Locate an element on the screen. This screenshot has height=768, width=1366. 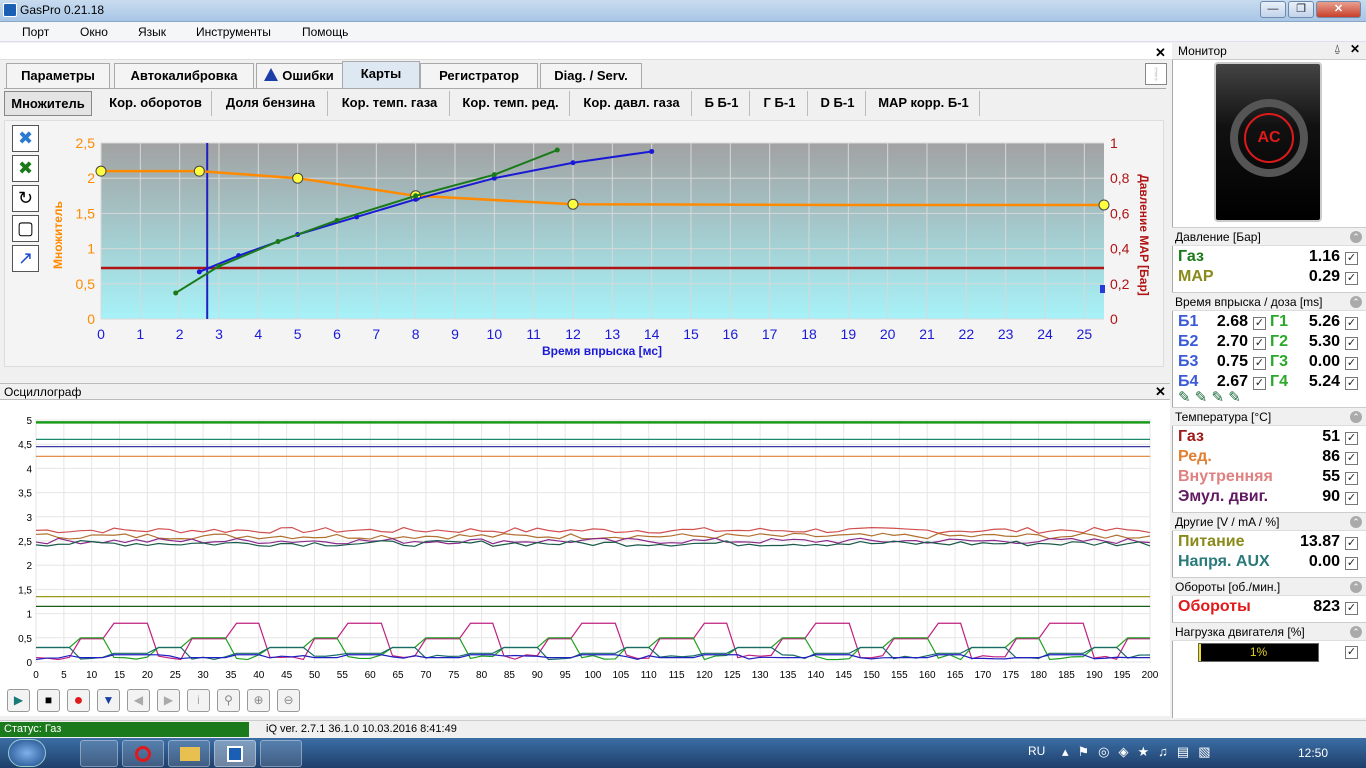
zoom-icon: ⚲ is located at coordinates (228, 700).